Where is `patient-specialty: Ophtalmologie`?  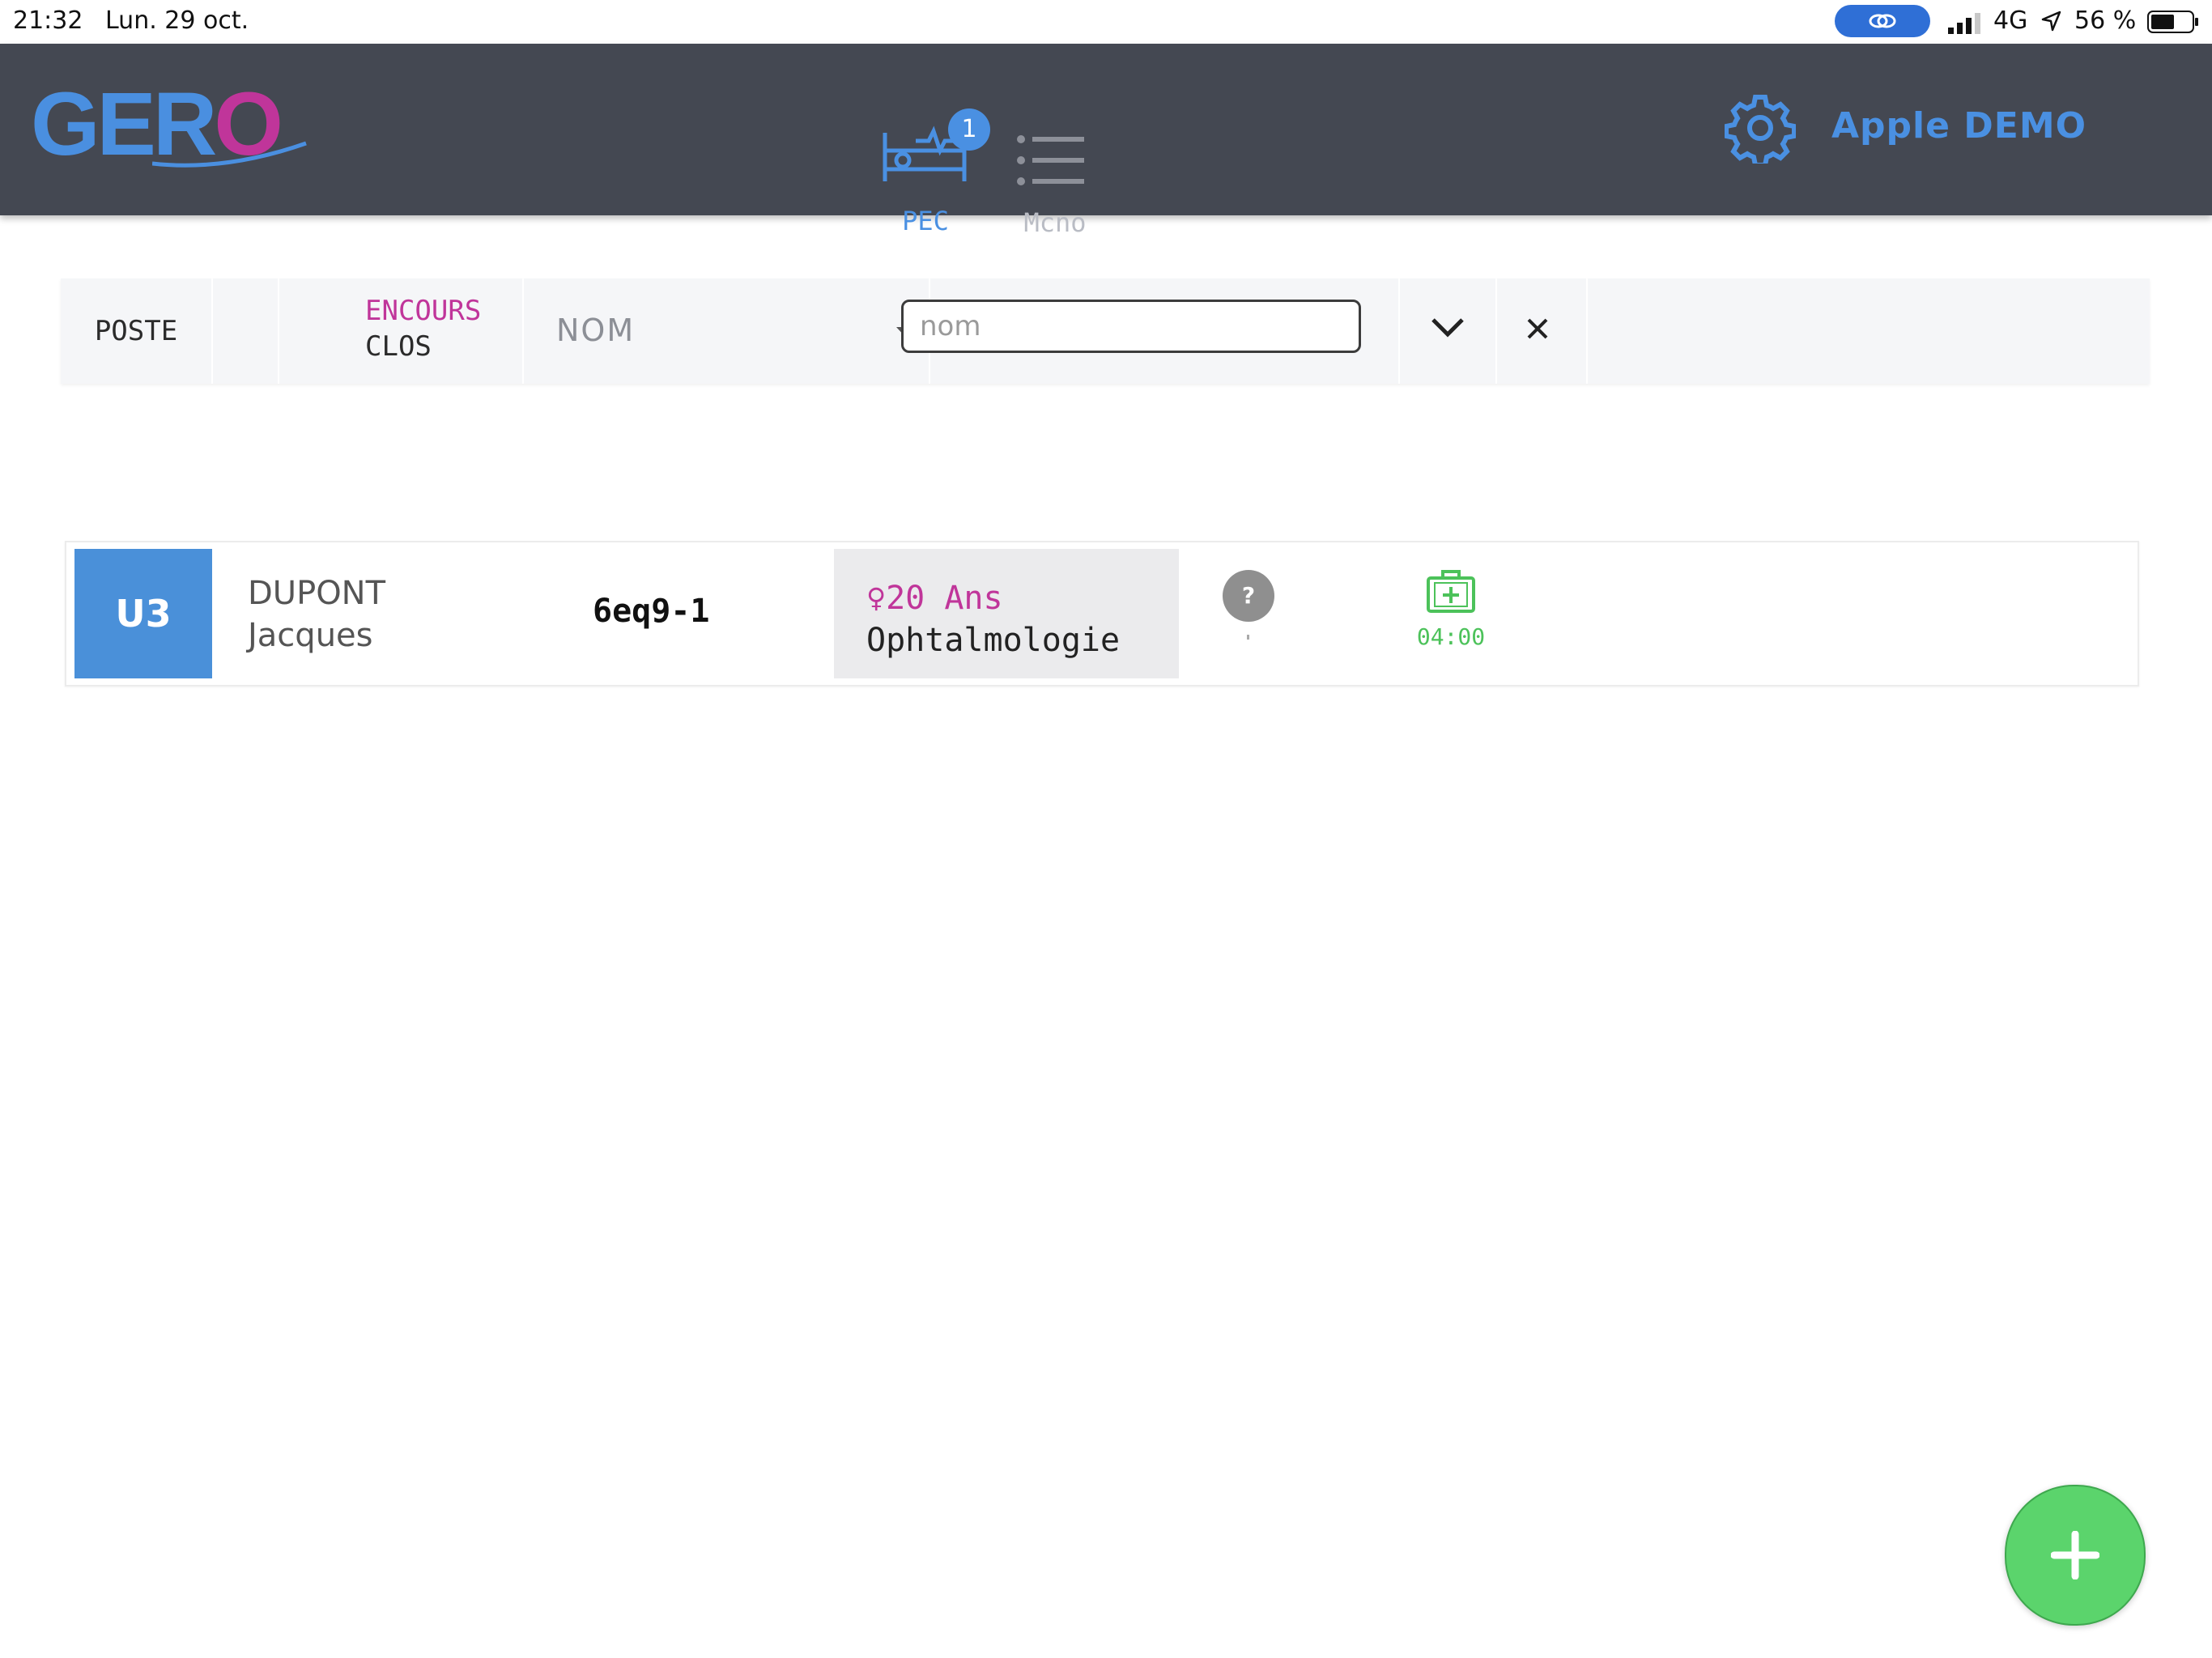 patient-specialty: Ophtalmologie is located at coordinates (994, 640).